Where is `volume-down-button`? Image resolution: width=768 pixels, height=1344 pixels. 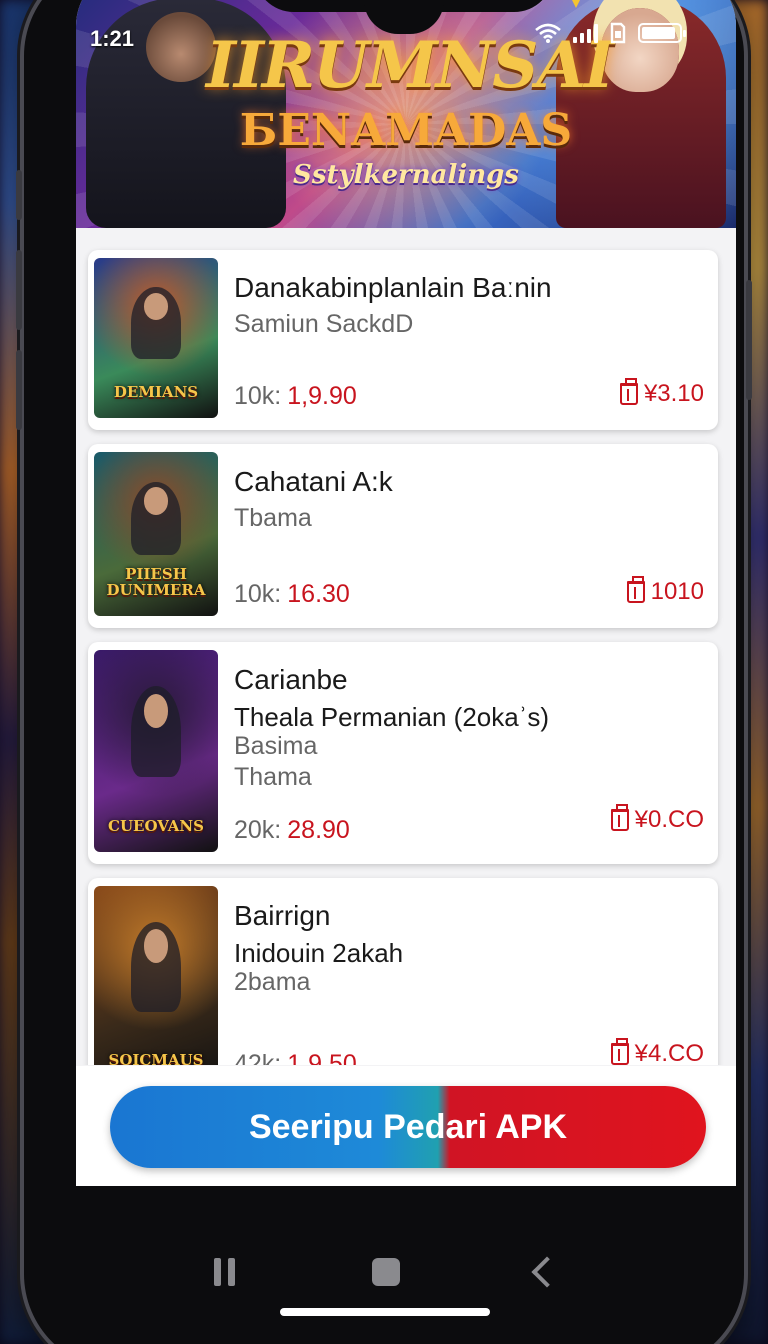 volume-down-button is located at coordinates (19, 390).